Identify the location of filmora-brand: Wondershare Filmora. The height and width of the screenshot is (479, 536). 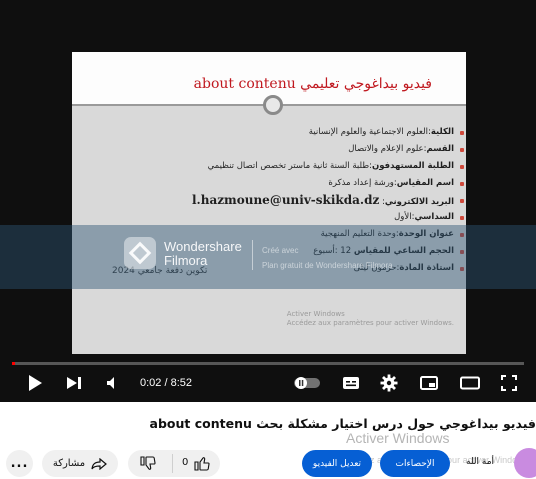
(203, 253).